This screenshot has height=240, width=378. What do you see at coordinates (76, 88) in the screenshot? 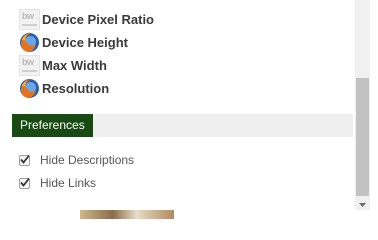
I see `feature-label: Resolution` at bounding box center [76, 88].